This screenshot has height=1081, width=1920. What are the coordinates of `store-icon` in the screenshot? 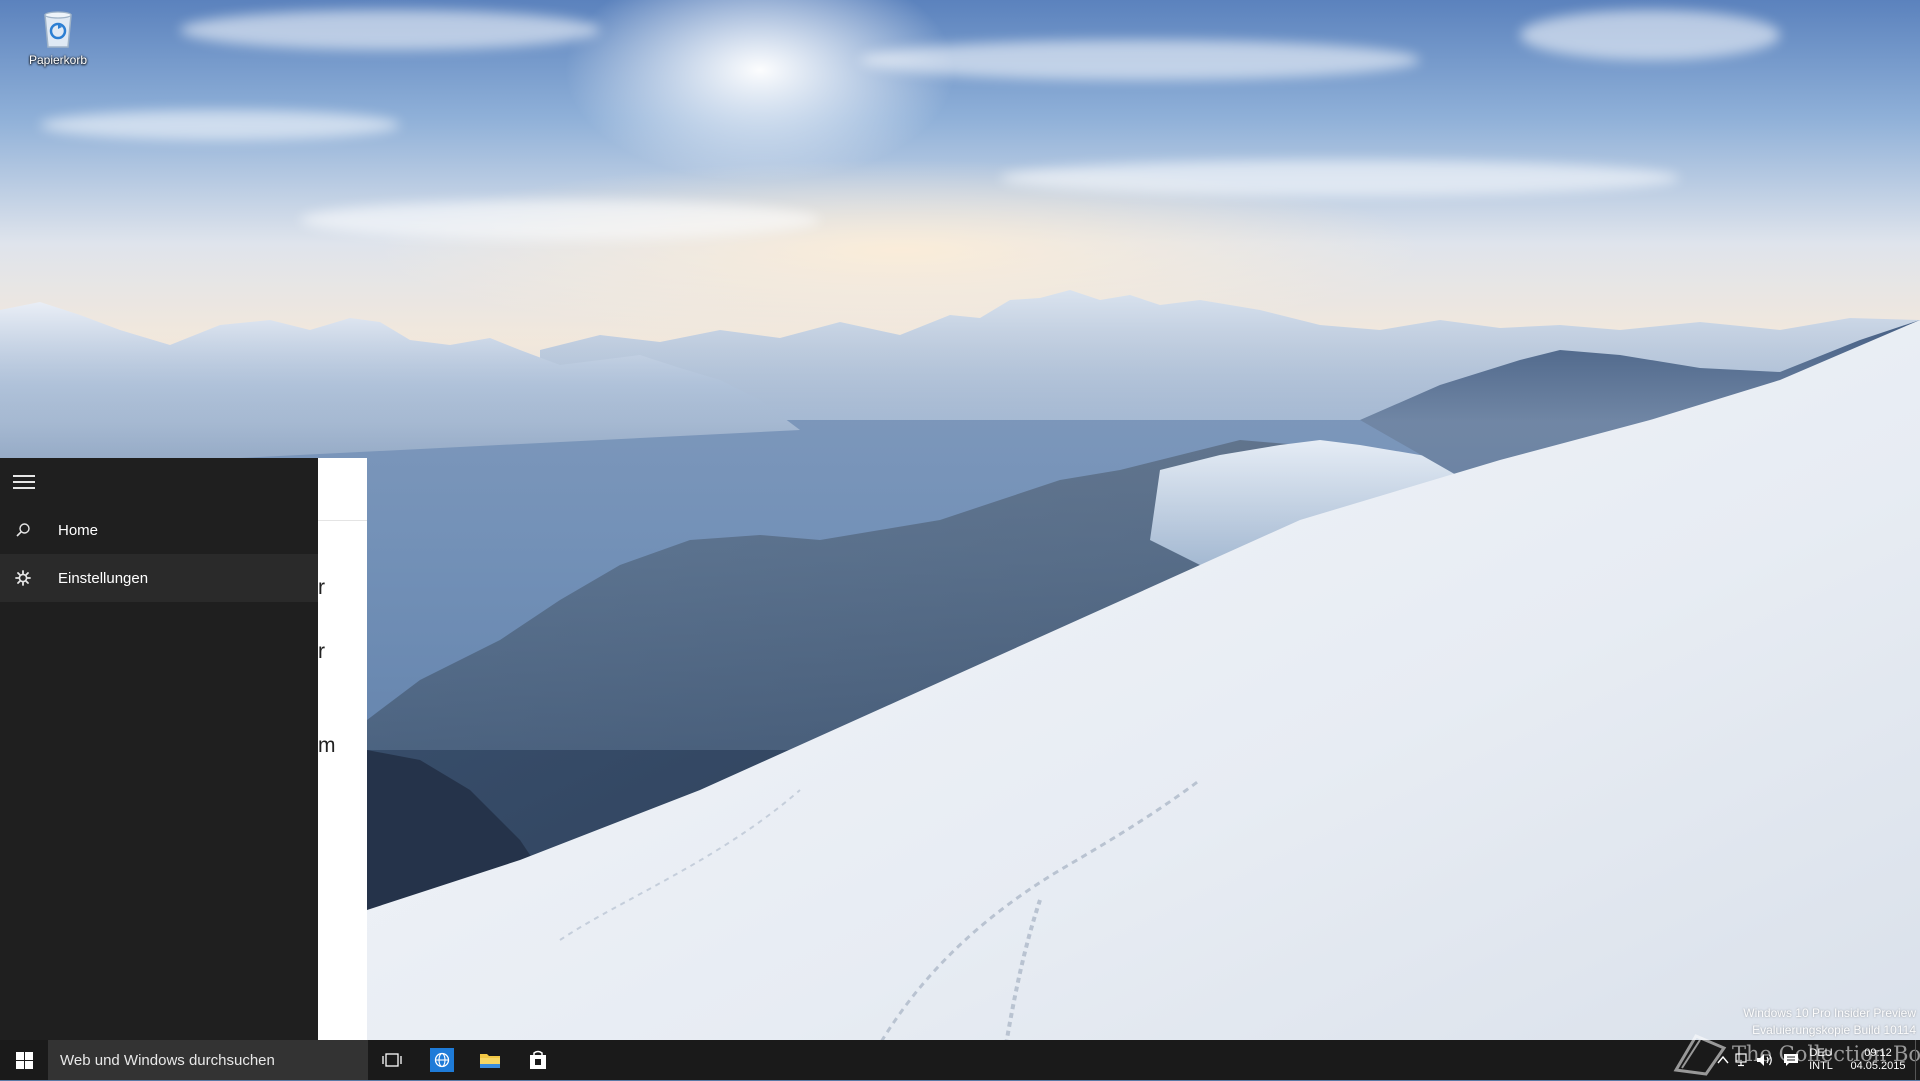 It's located at (538, 1059).